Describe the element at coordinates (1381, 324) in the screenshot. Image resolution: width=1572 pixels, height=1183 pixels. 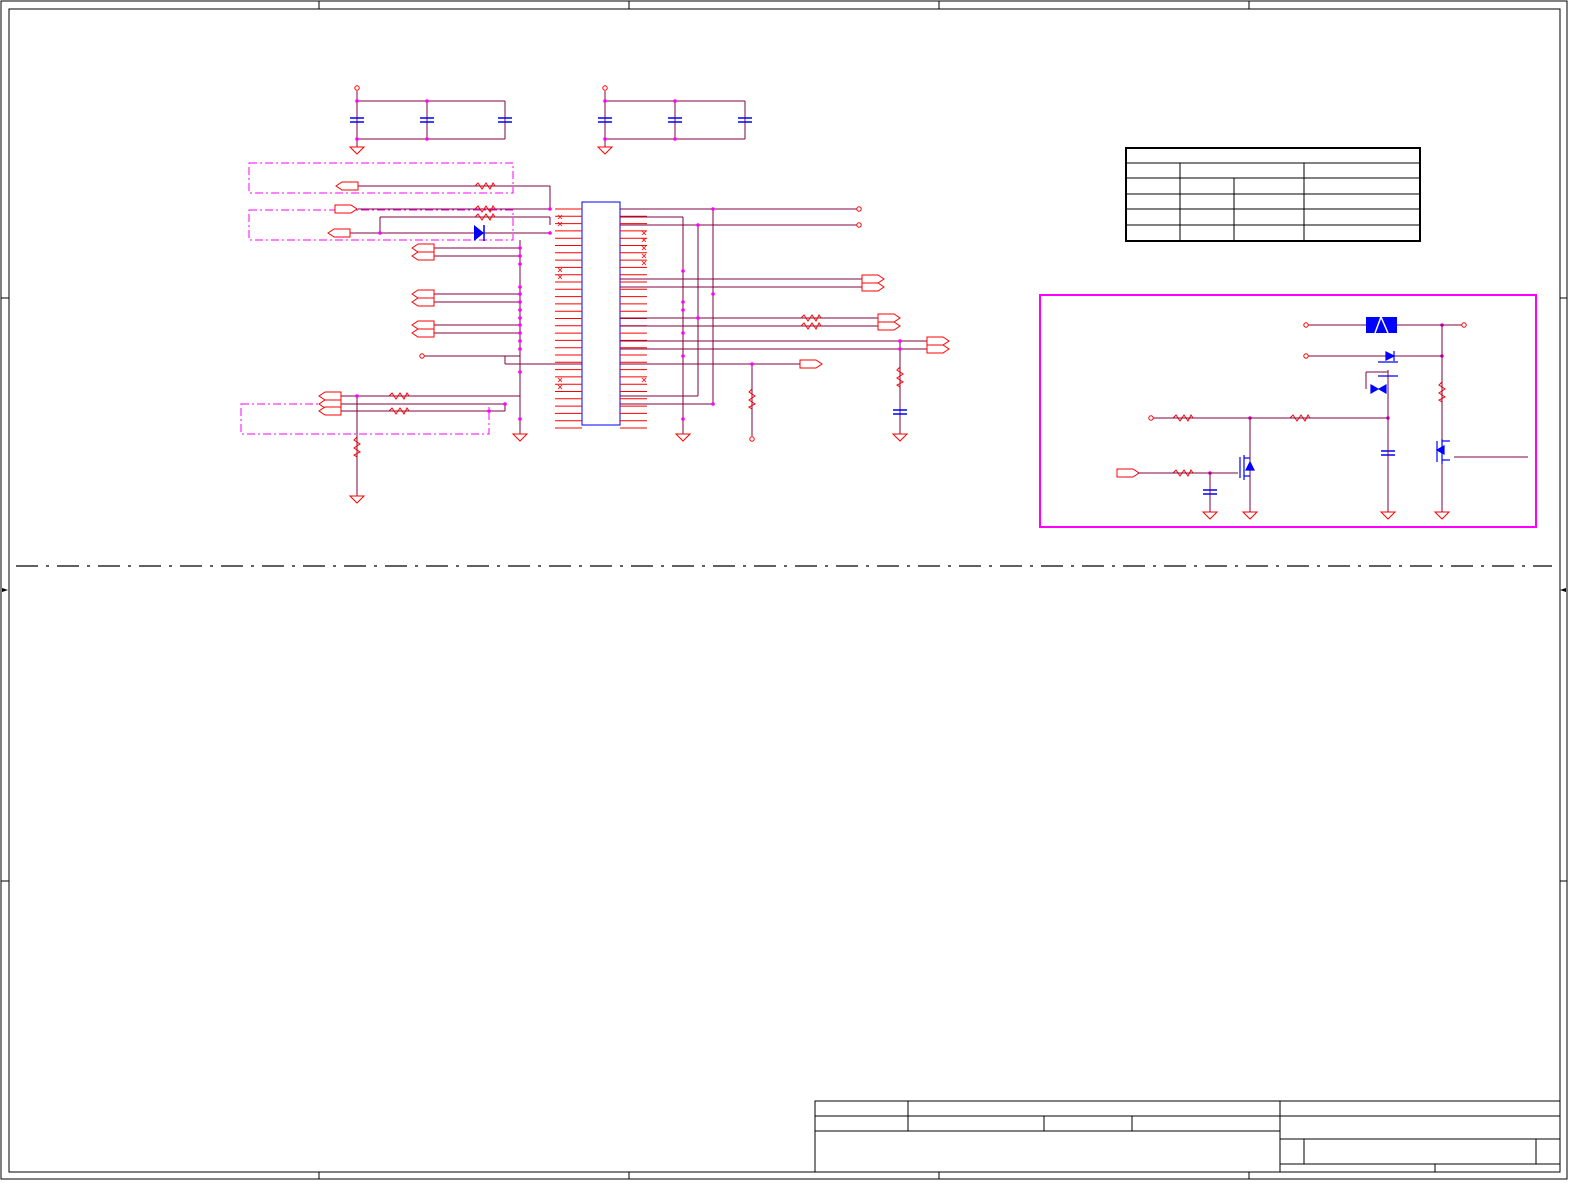
I see `fuse-icon` at that location.